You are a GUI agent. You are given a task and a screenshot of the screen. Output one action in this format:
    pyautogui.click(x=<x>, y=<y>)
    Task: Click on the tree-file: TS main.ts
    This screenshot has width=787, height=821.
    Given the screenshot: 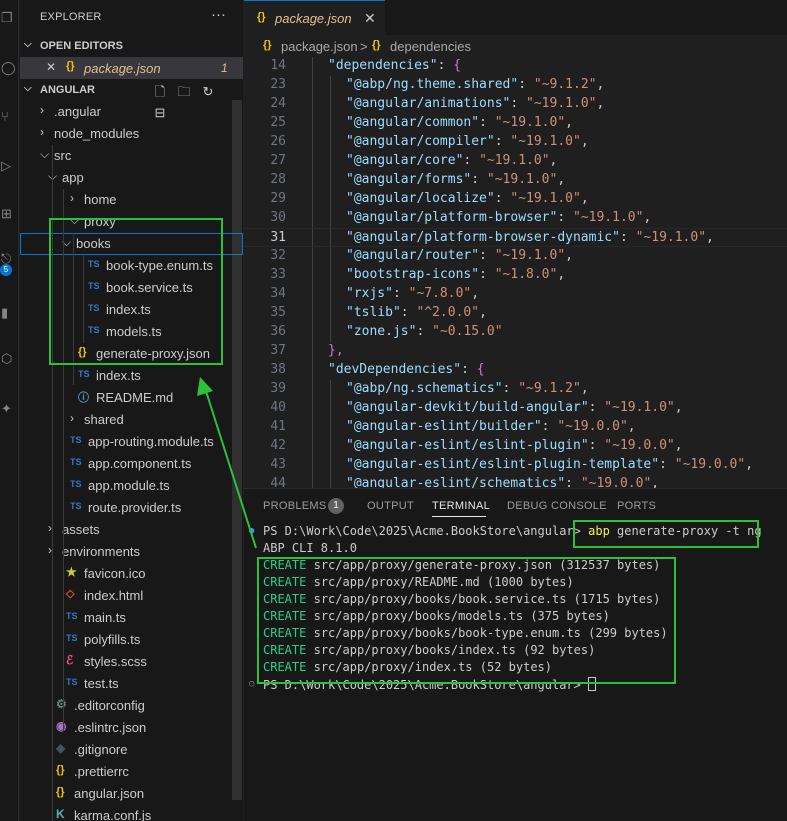 What is the action you would take?
    pyautogui.click(x=131, y=618)
    